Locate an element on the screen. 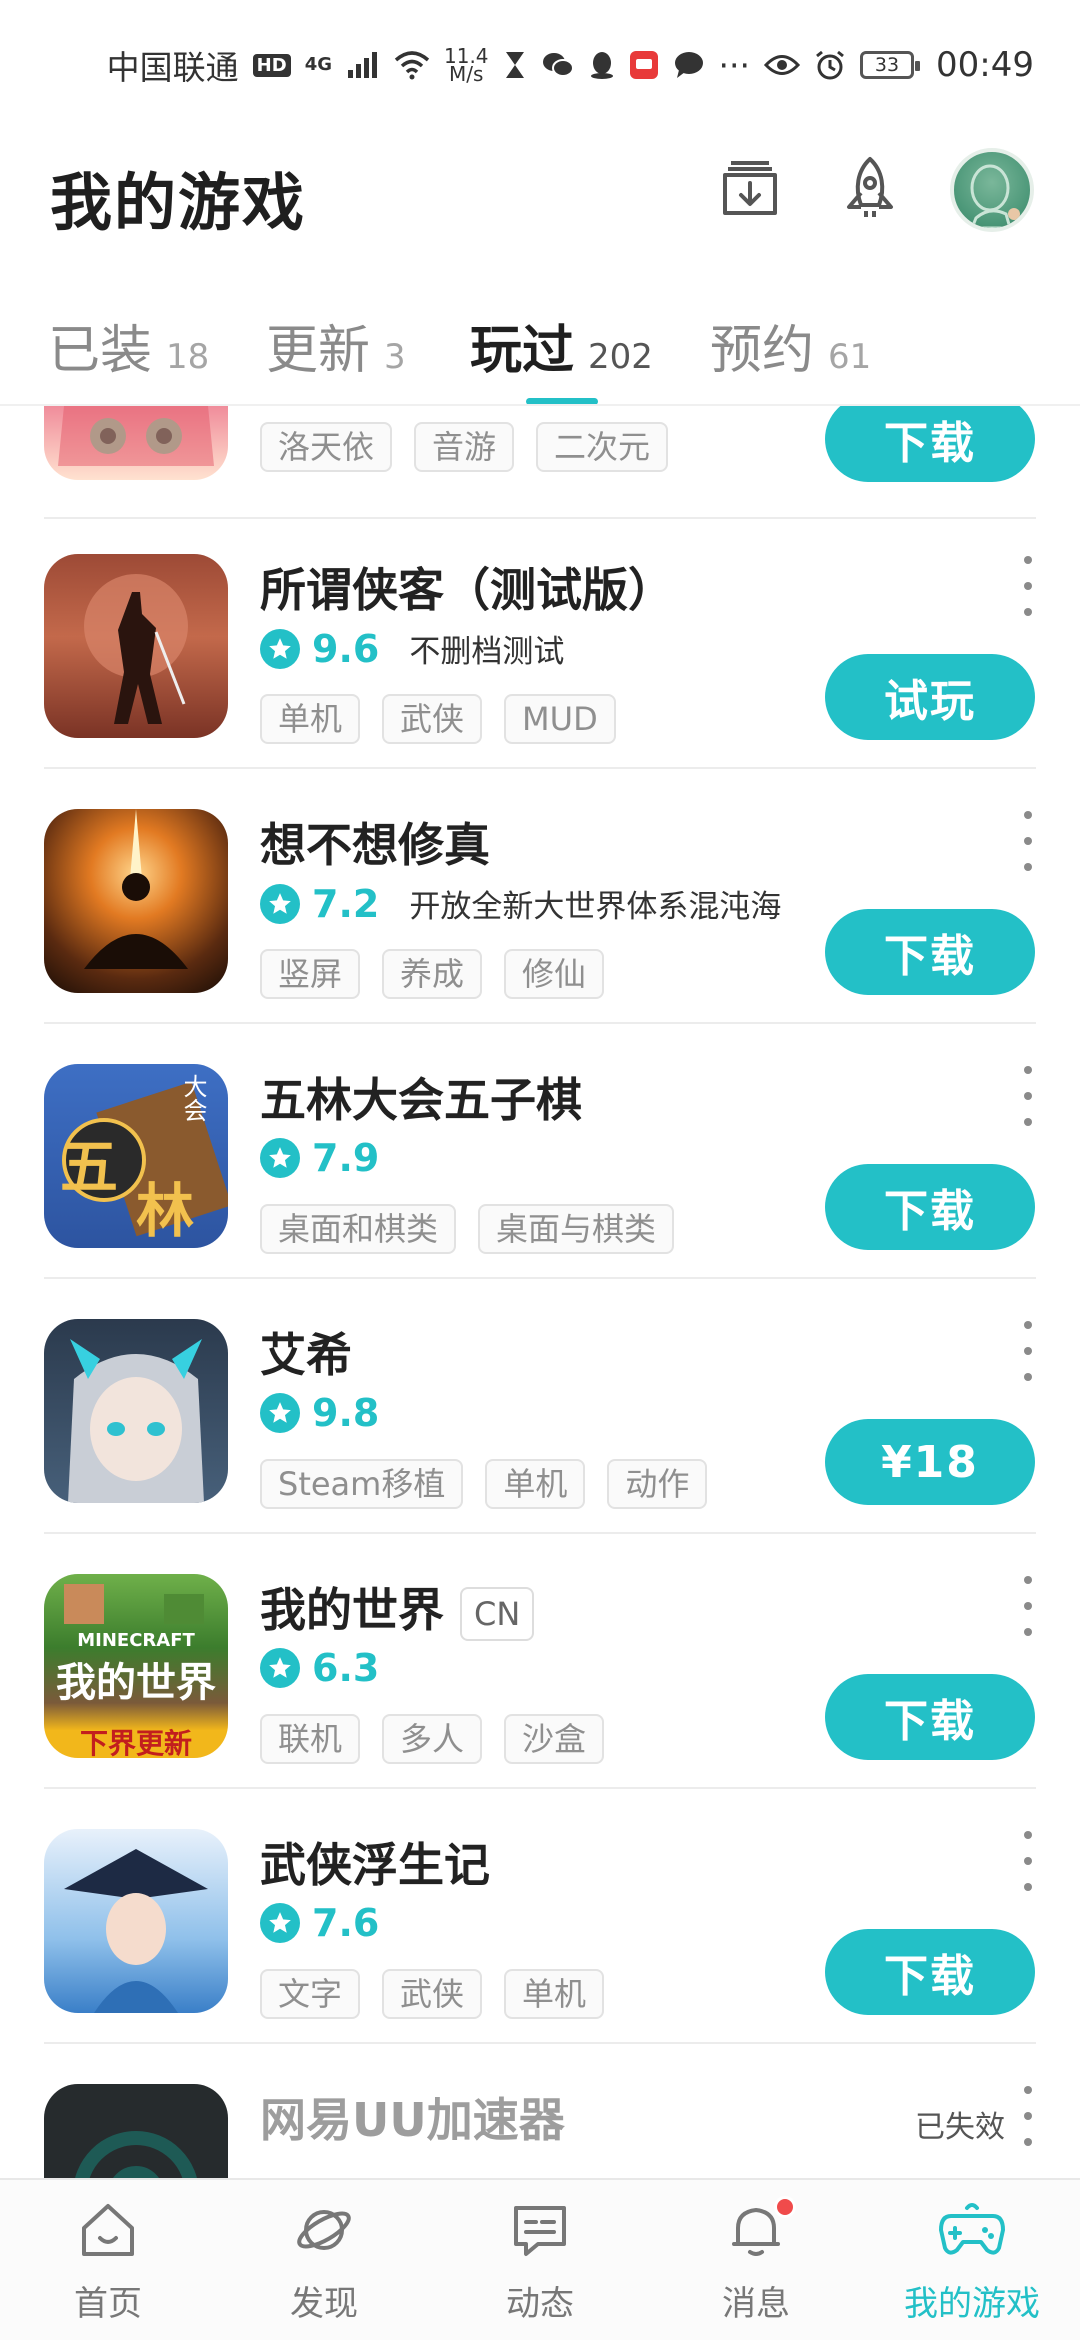 The width and height of the screenshot is (1080, 2340). download-icon is located at coordinates (750, 190).